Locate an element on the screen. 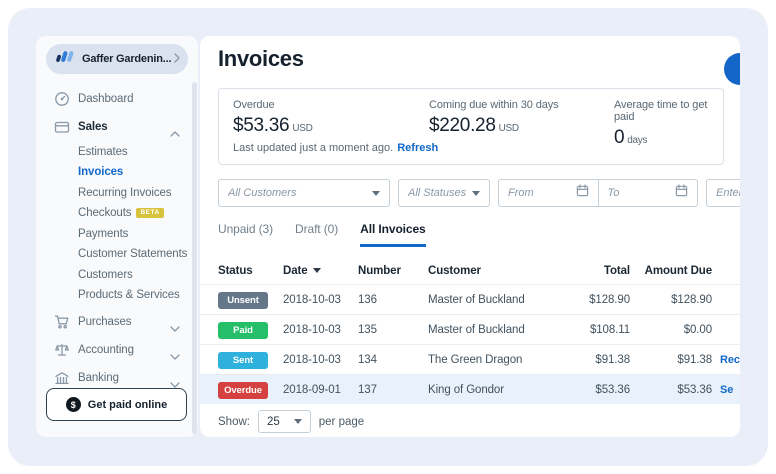 The image size is (776, 474). amount-due-cell: $91.38 is located at coordinates (694, 360).